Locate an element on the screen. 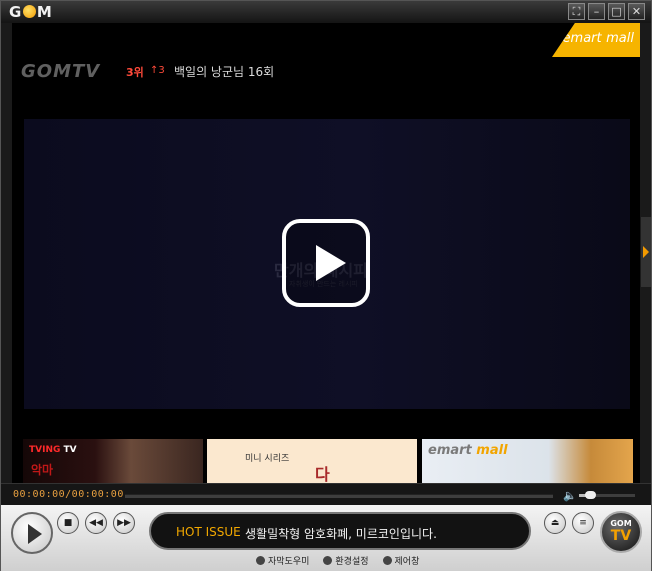 The width and height of the screenshot is (652, 571). link-label: 제어창 is located at coordinates (407, 562).